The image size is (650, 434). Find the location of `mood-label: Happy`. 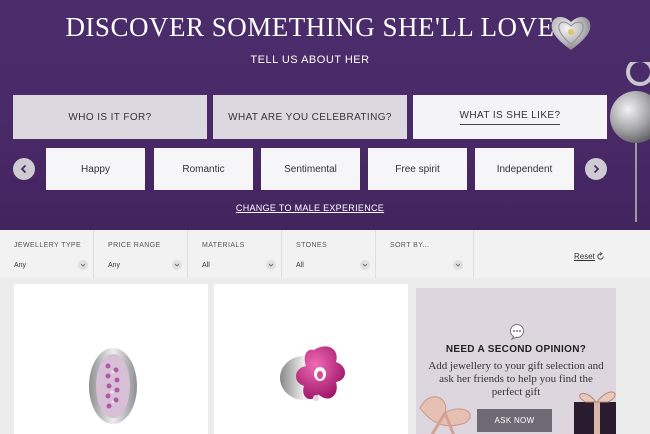

mood-label: Happy is located at coordinates (95, 169).